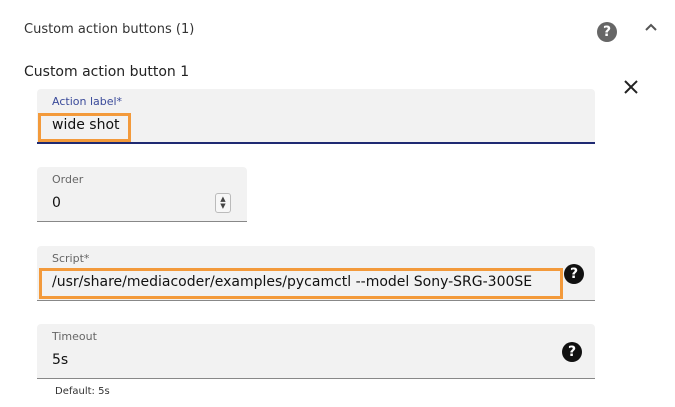 Image resolution: width=675 pixels, height=407 pixels. What do you see at coordinates (109, 29) in the screenshot?
I see `section-title: Custom action buttons (1)` at bounding box center [109, 29].